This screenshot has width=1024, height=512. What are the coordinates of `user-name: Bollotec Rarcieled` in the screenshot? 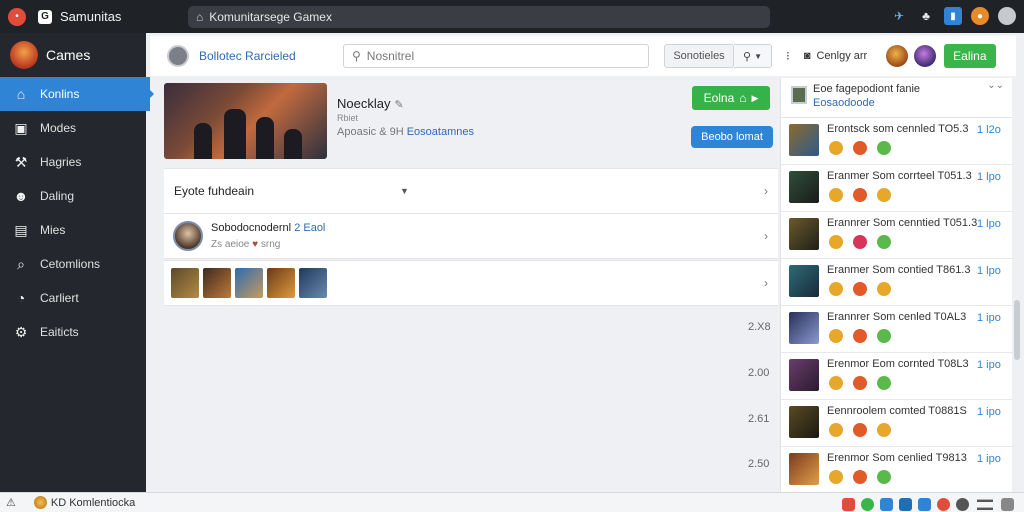 It's located at (264, 56).